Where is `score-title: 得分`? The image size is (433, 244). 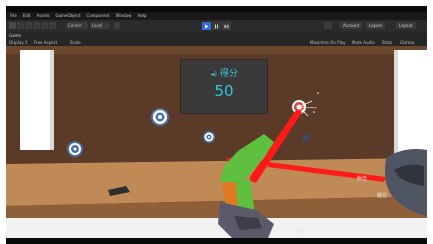
score-title: 得分 is located at coordinates (228, 74).